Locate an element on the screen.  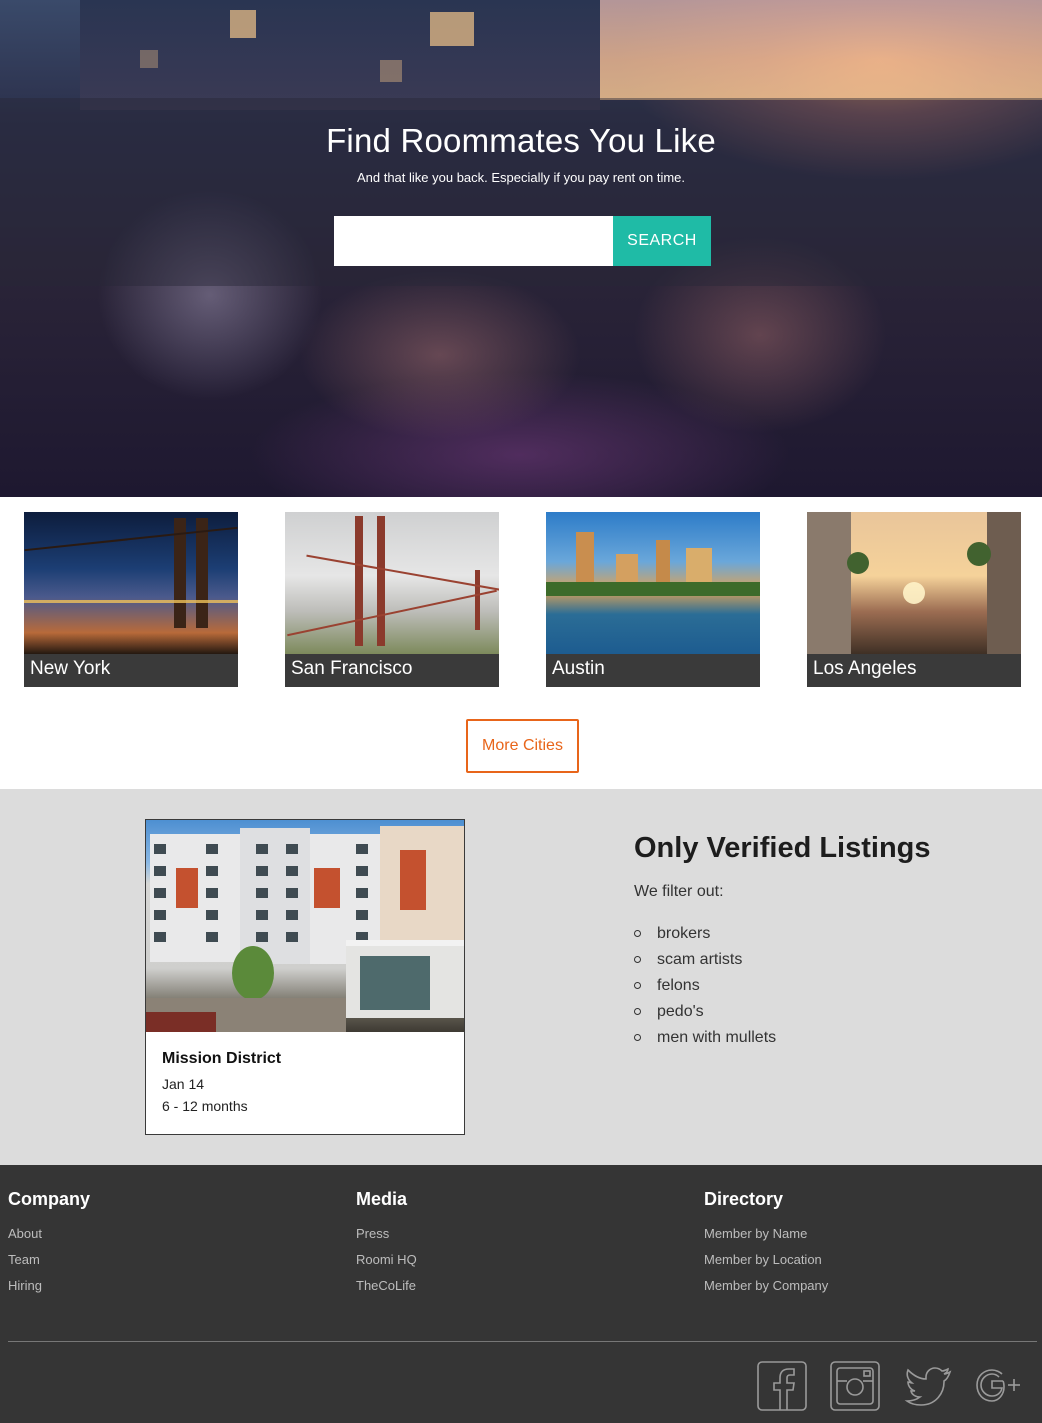
listing-date: Jan 14 is located at coordinates (183, 1084).